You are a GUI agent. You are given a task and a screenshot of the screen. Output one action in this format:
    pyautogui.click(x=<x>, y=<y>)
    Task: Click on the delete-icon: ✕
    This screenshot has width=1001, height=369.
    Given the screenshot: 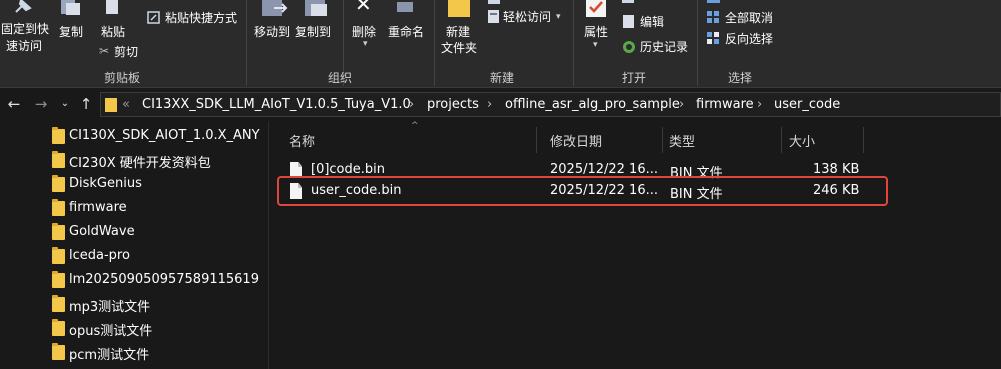 What is the action you would take?
    pyautogui.click(x=363, y=8)
    